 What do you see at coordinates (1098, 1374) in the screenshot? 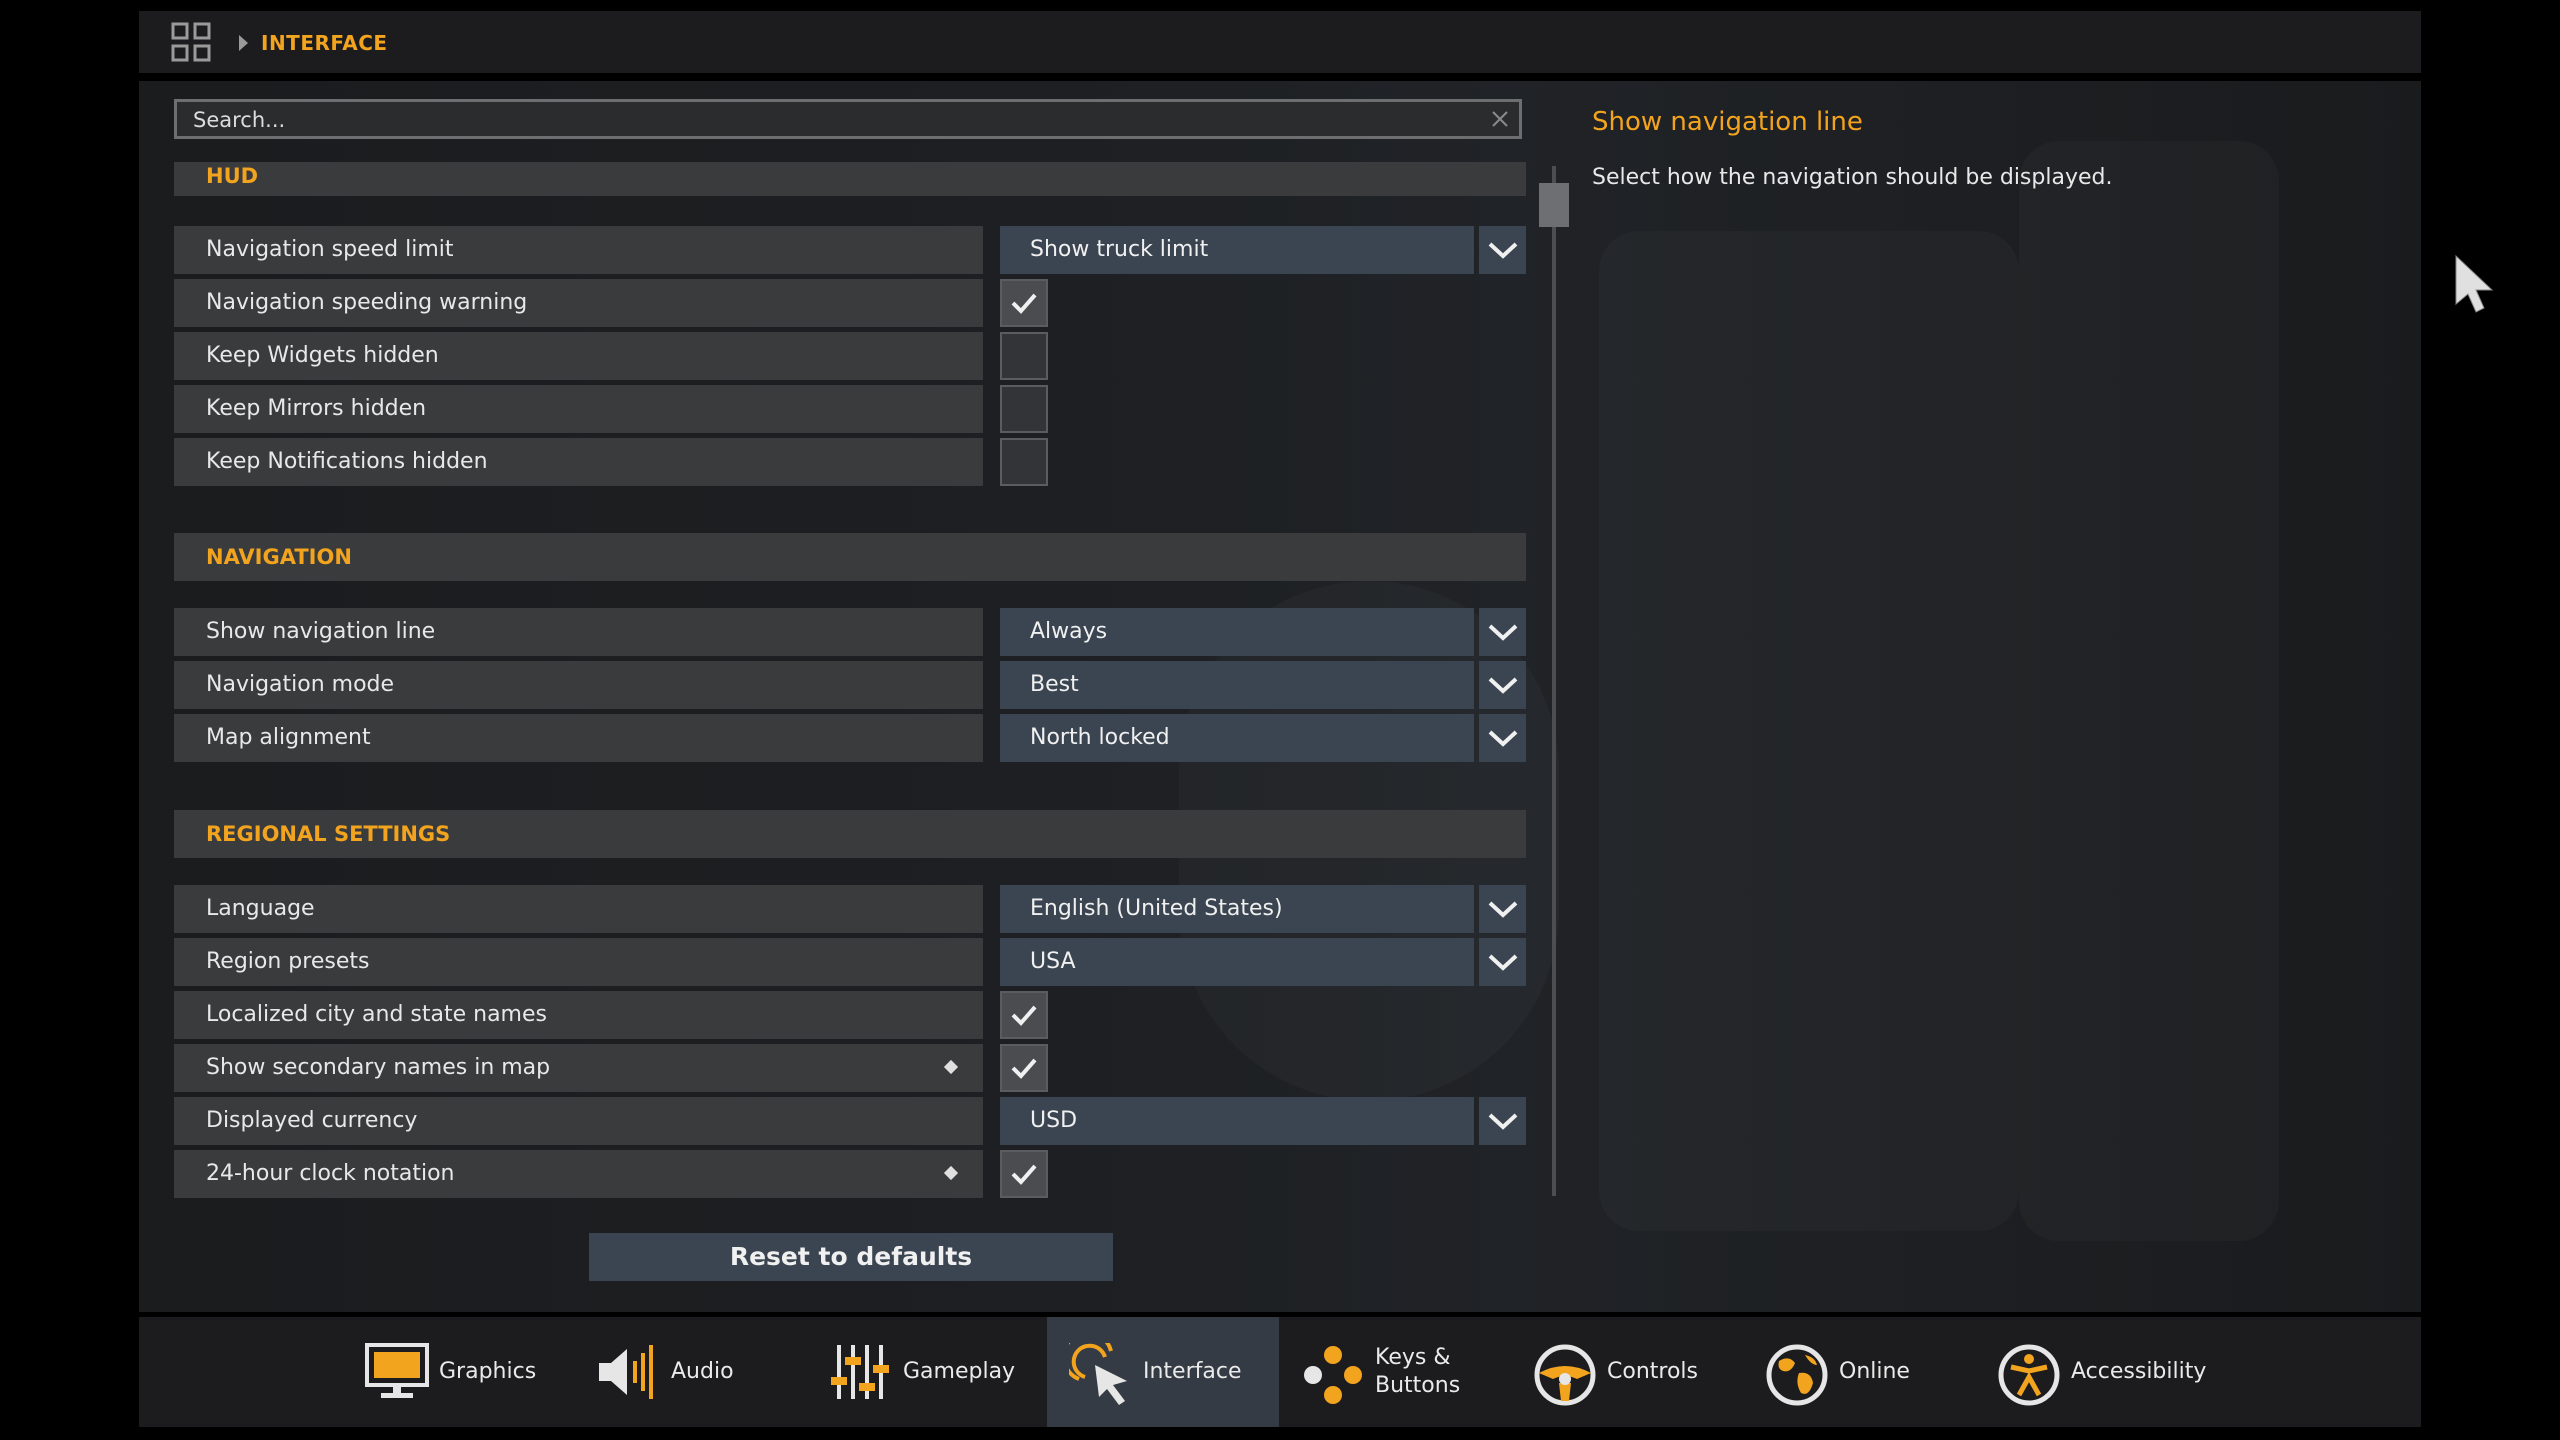
I see `pointer-click-icon` at bounding box center [1098, 1374].